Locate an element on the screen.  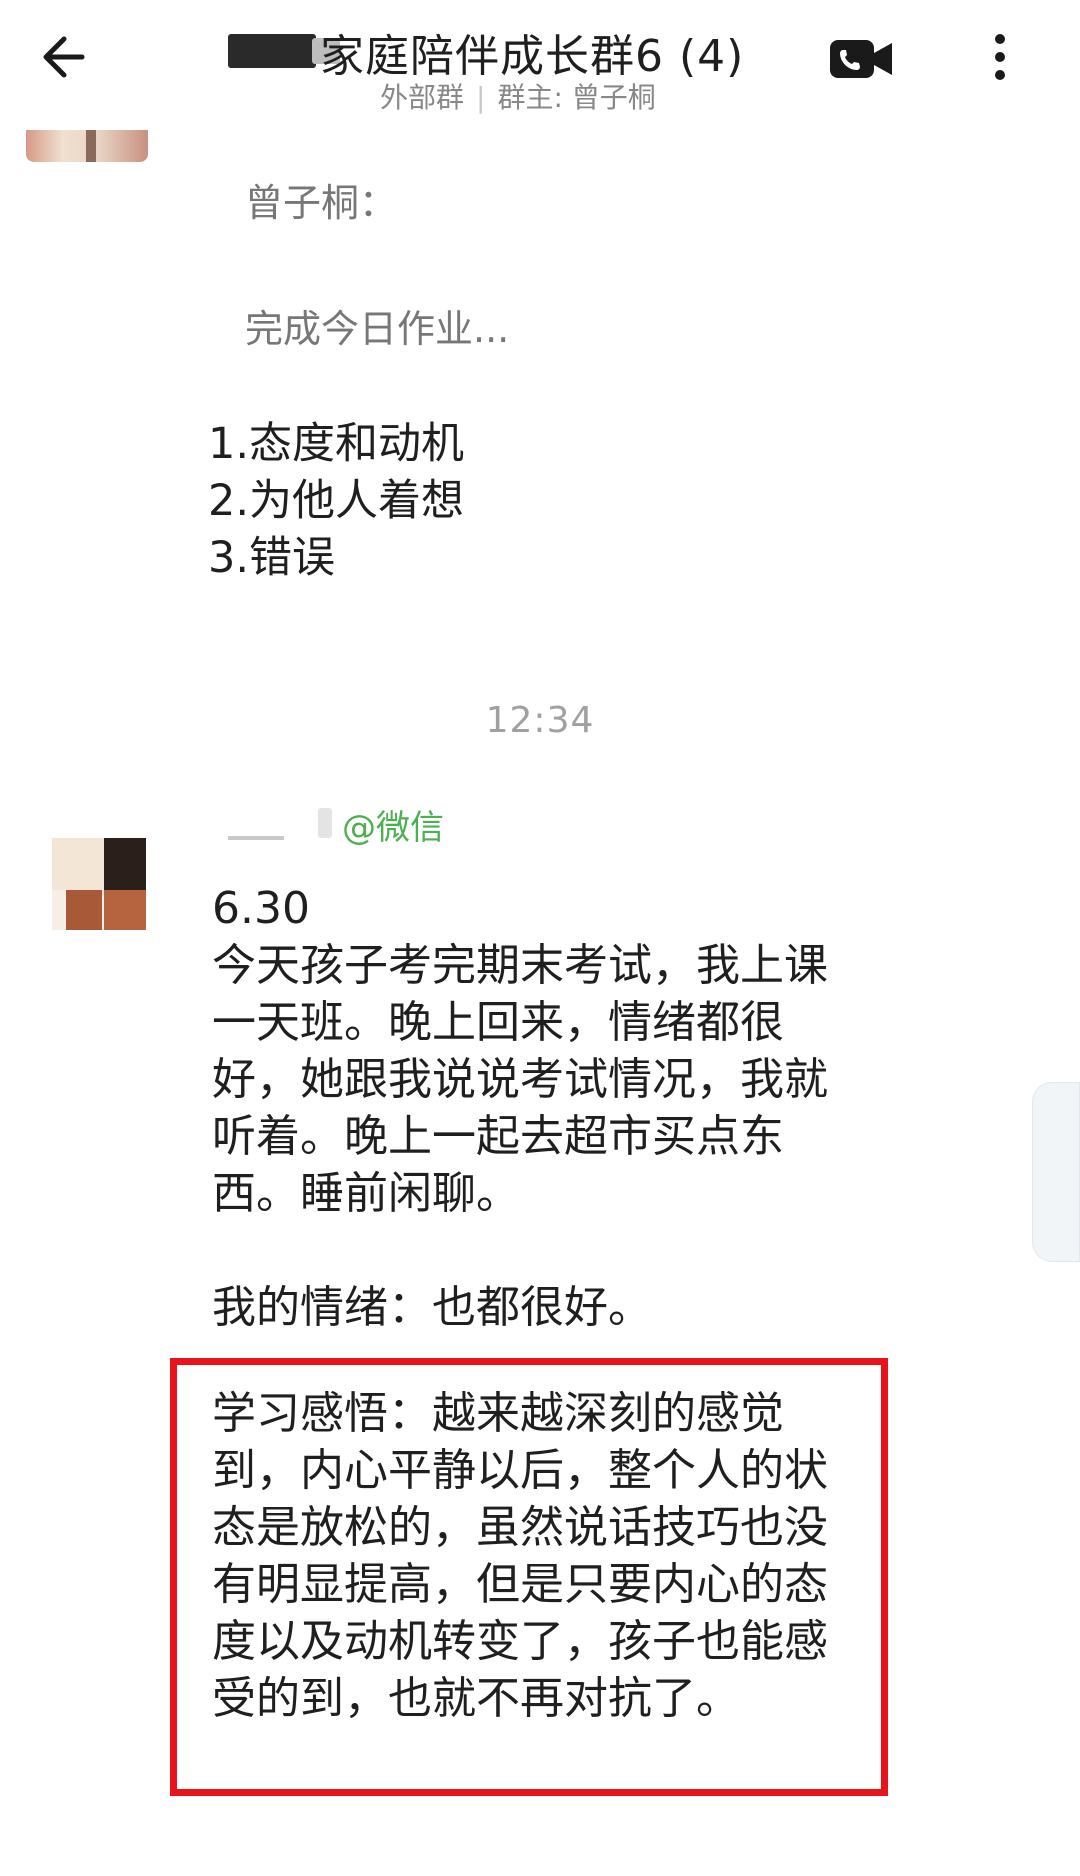
sender-wechat-tag: @微信 is located at coordinates (393, 824).